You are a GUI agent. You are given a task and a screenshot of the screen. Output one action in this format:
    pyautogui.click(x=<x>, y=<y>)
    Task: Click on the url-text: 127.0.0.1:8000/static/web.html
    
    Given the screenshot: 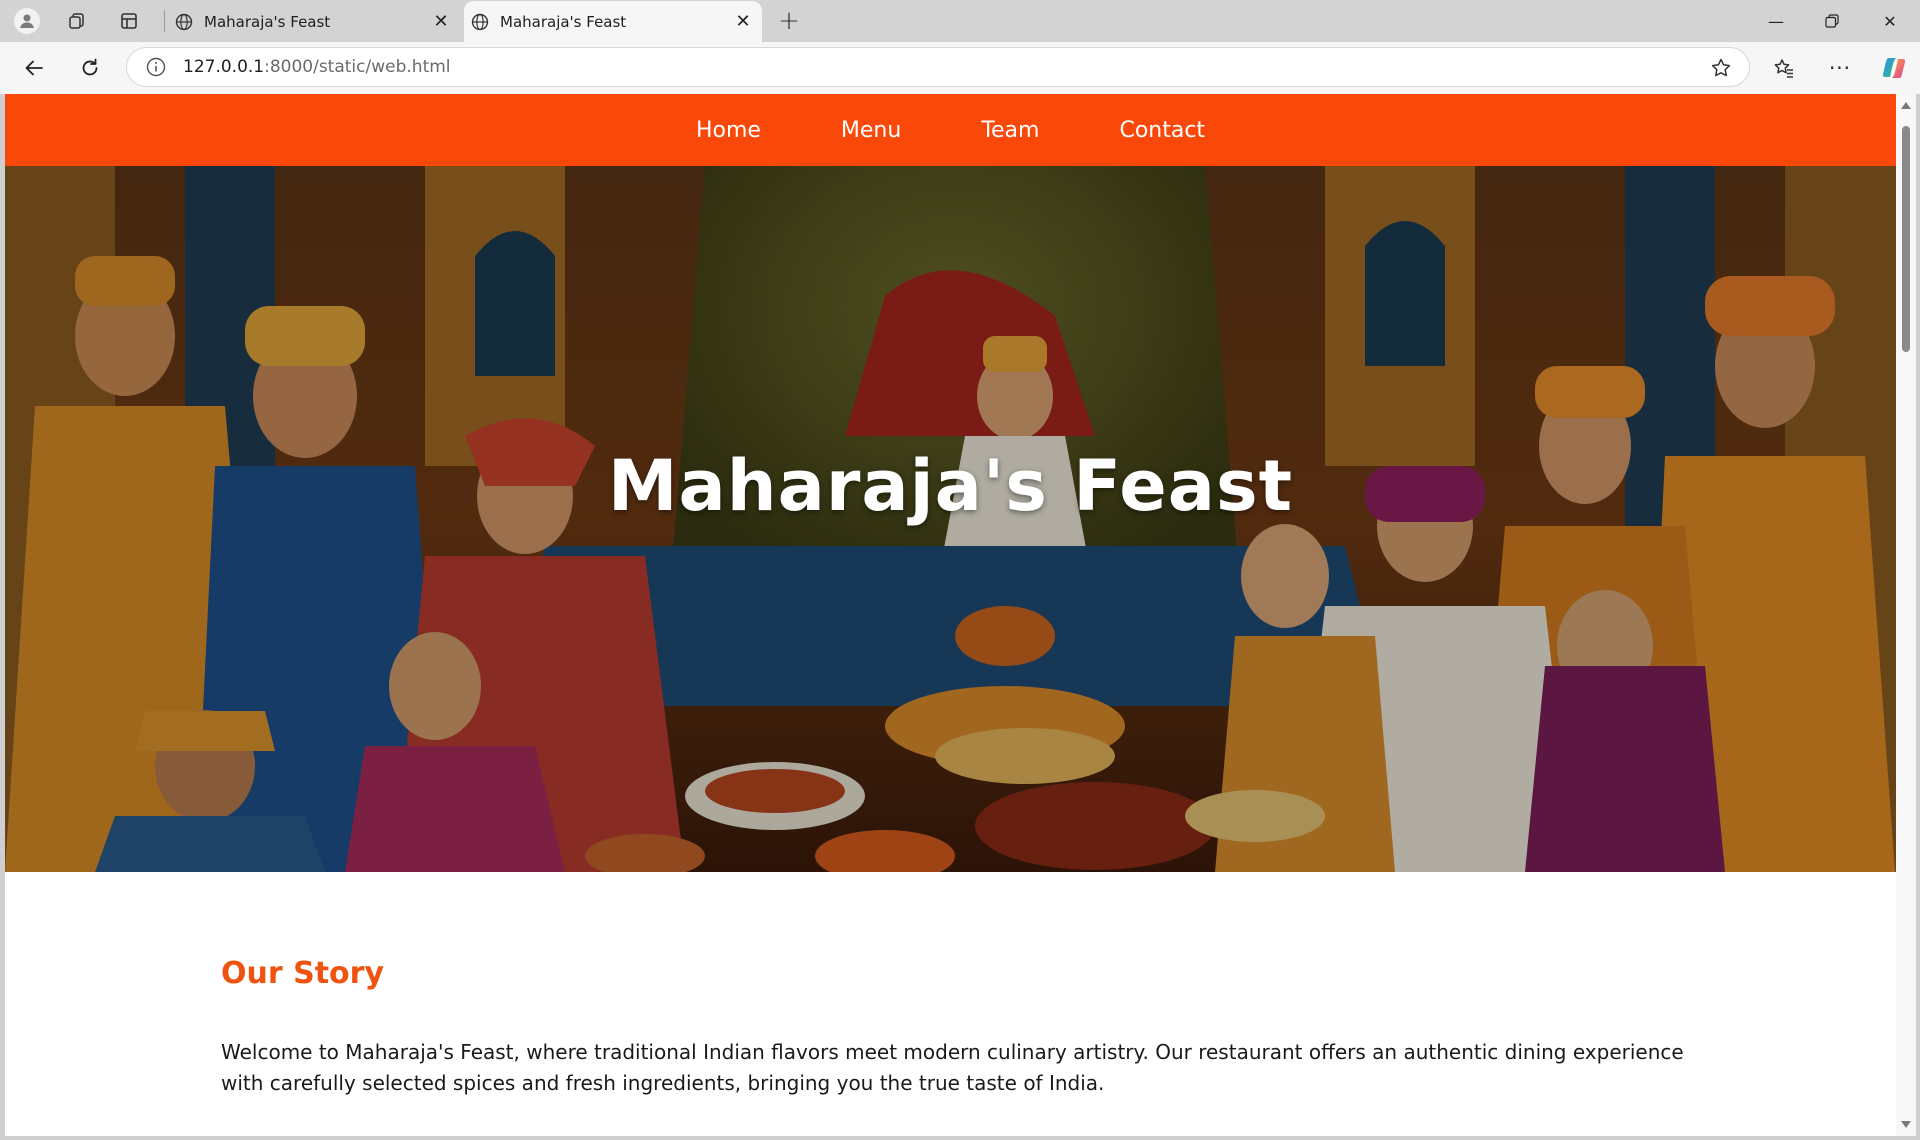 What is the action you would take?
    pyautogui.click(x=317, y=67)
    